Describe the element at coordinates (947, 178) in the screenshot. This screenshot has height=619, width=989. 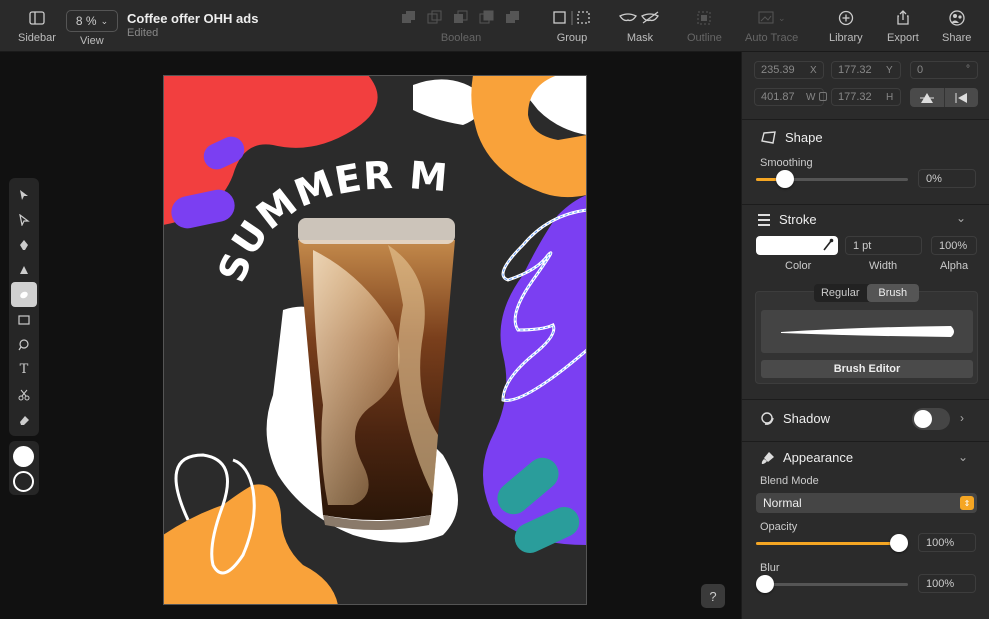
I see `smoothing-value: 0%` at that location.